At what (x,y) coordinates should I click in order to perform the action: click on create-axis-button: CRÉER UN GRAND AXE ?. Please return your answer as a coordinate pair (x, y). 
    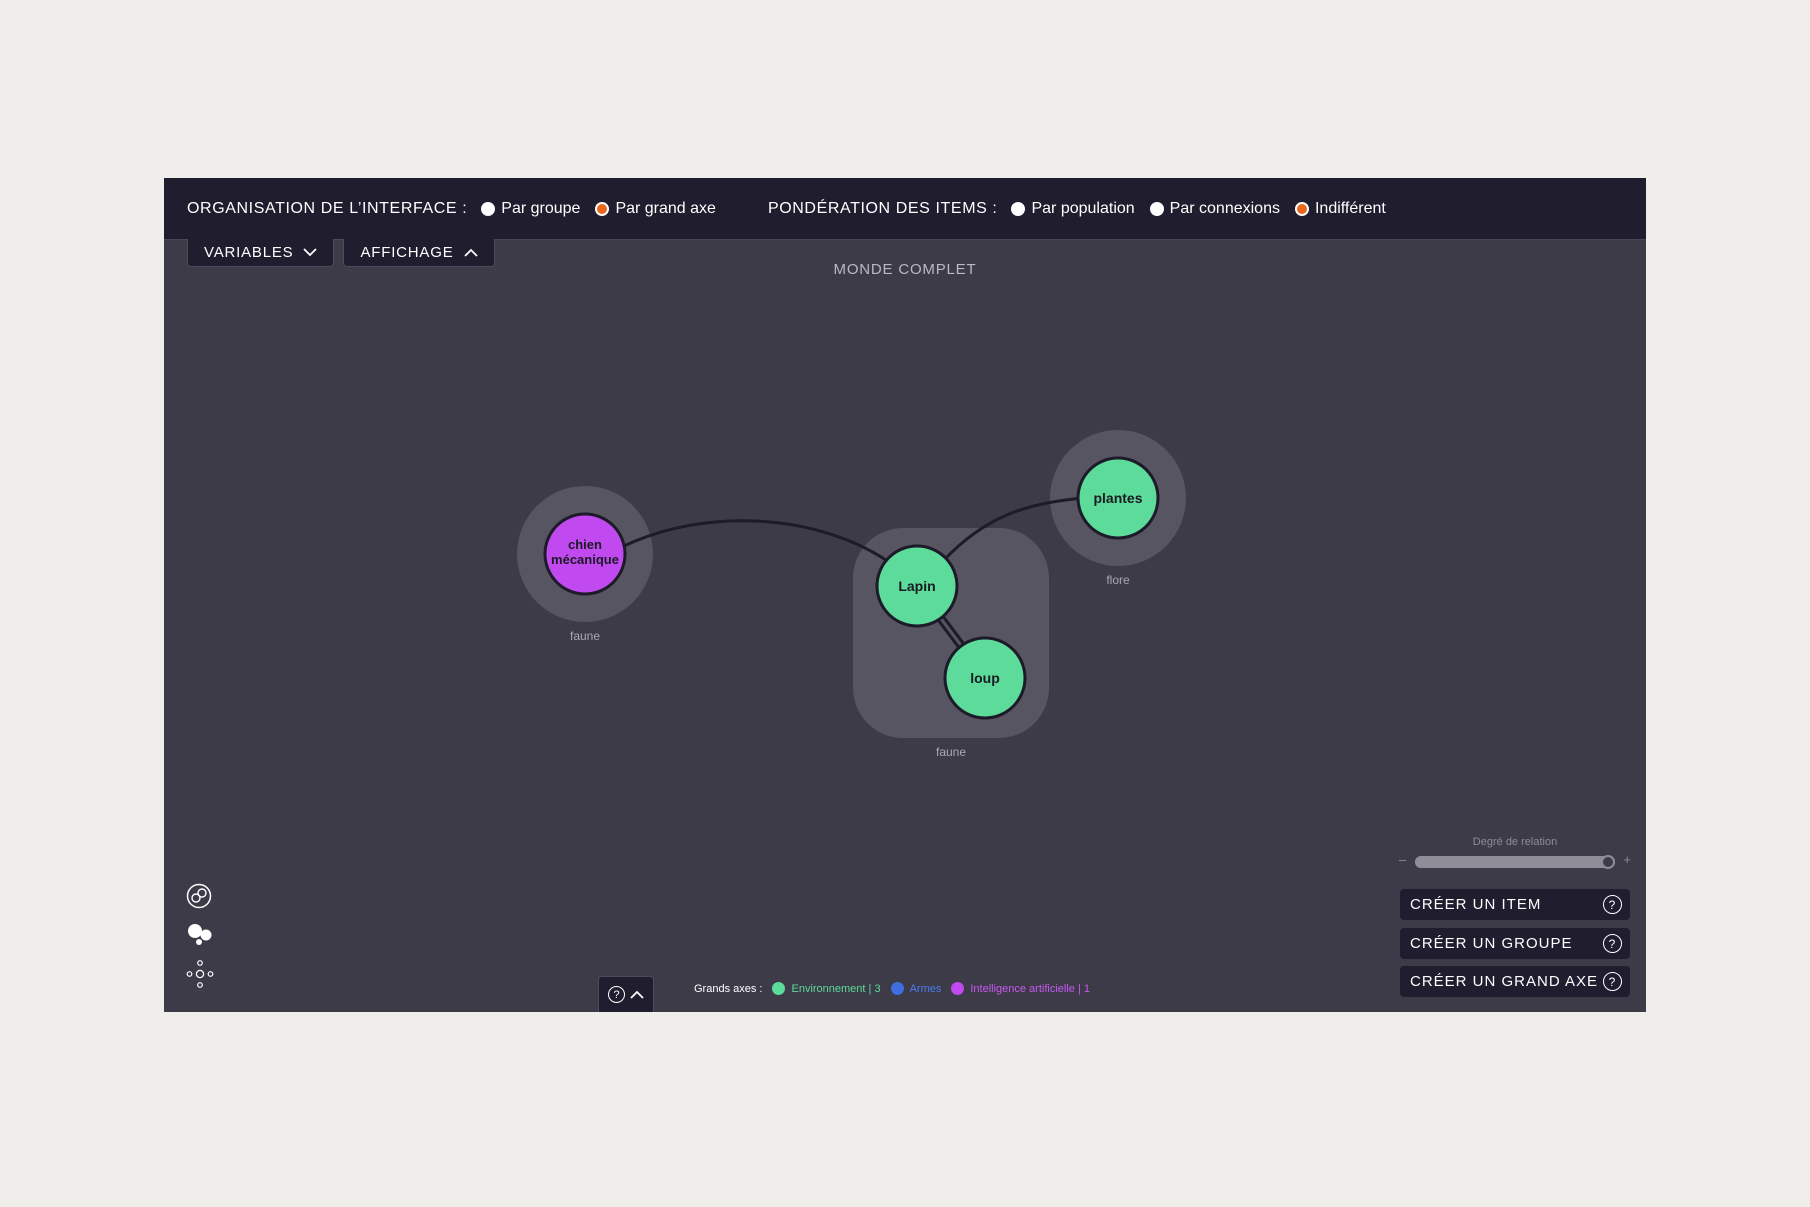
    Looking at the image, I should click on (1515, 981).